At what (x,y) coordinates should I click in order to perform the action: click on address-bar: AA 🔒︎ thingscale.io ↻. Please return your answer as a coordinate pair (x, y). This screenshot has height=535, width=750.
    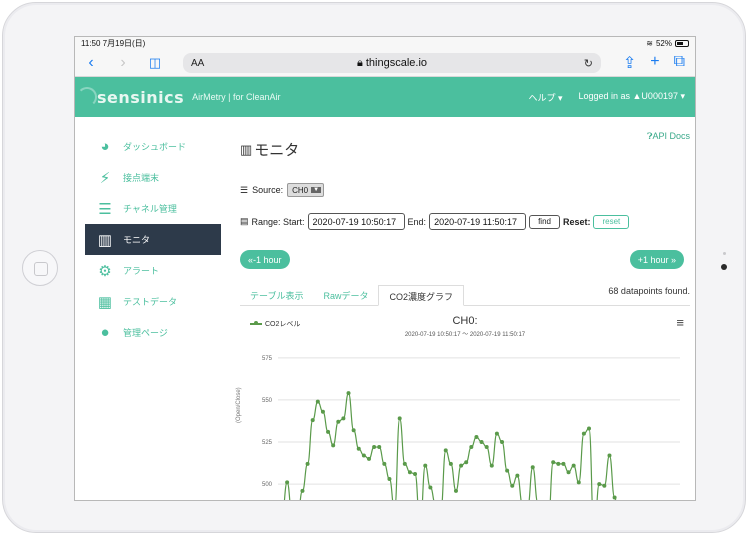
    Looking at the image, I should click on (392, 63).